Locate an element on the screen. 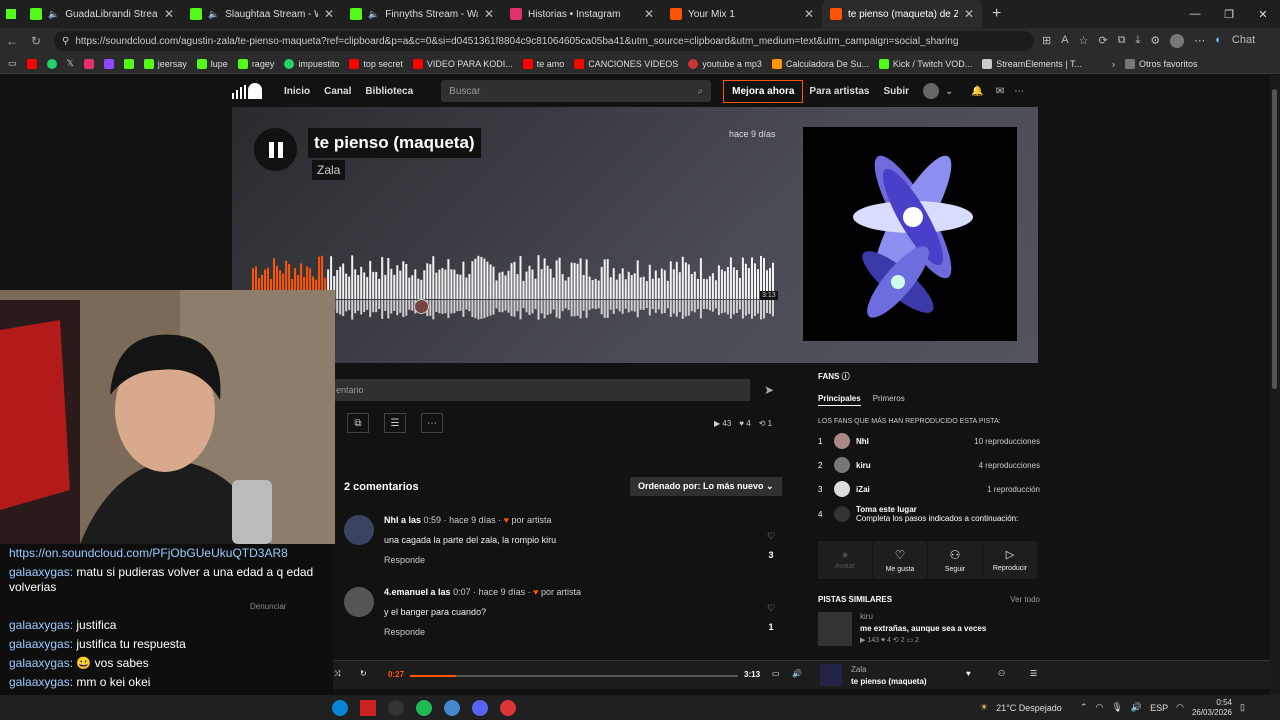 The width and height of the screenshot is (1280, 720). mic-icon: 🎙 is located at coordinates (1116, 707).